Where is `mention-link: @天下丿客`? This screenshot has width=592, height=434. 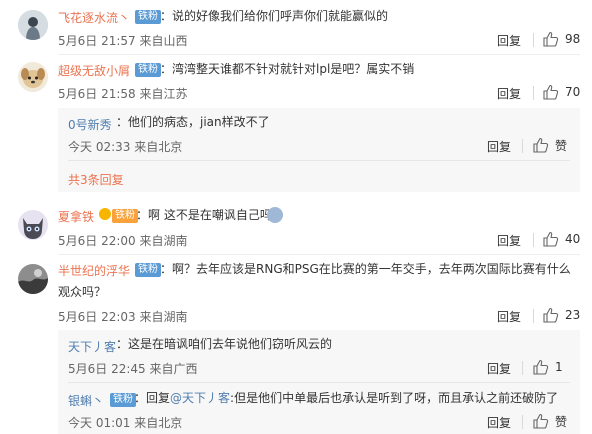 mention-link: @天下丿客 is located at coordinates (200, 398).